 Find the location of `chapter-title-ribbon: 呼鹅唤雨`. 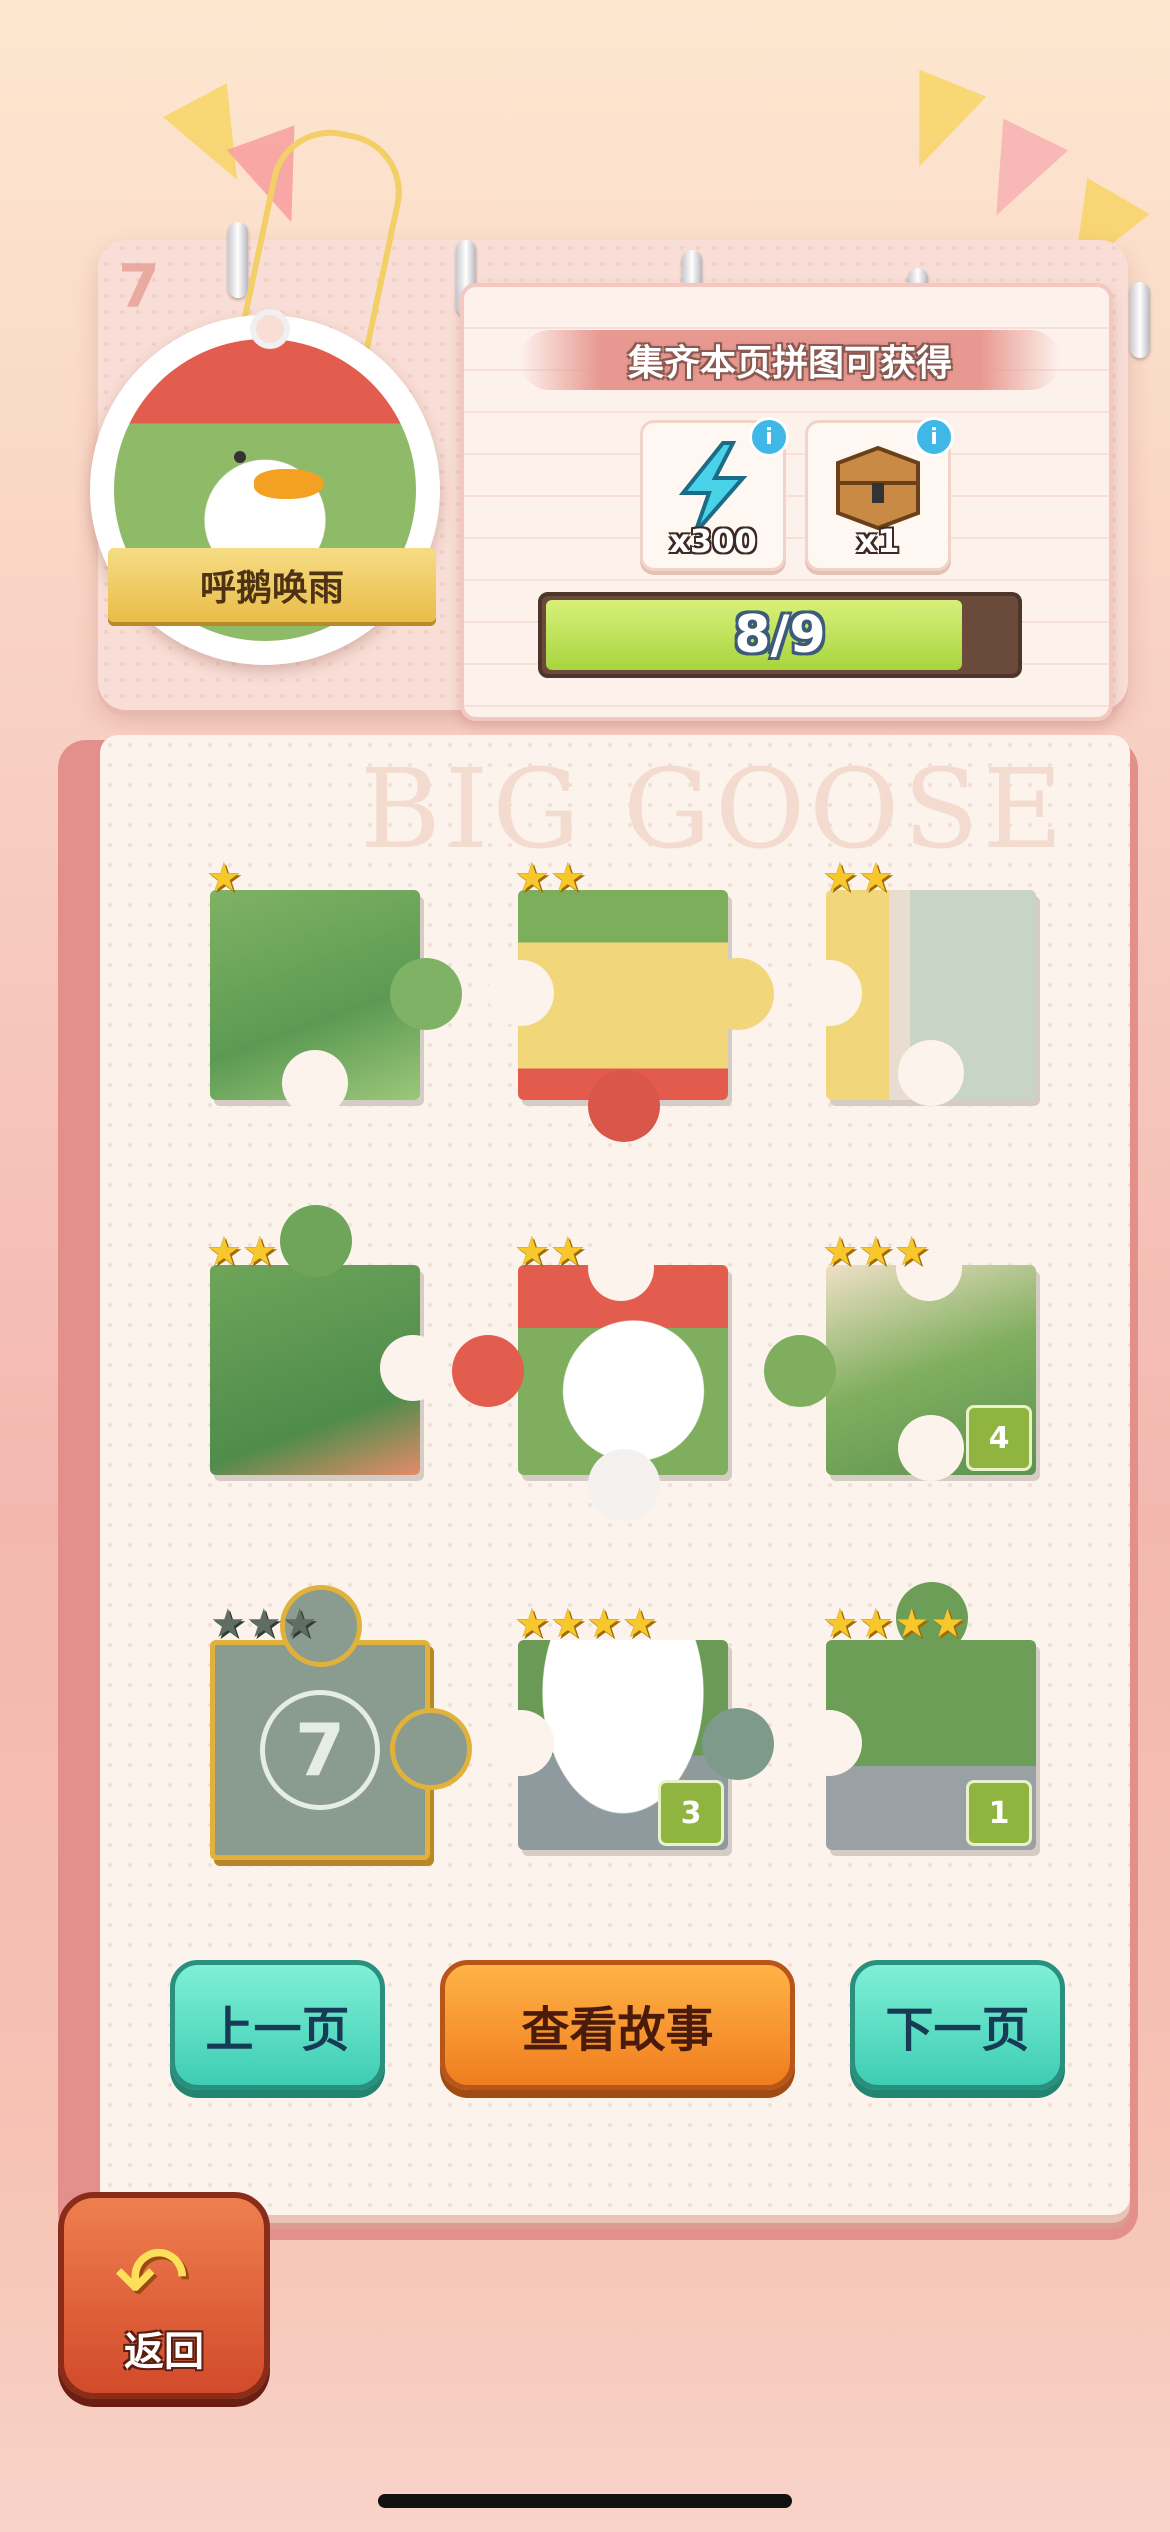

chapter-title-ribbon: 呼鹅唤雨 is located at coordinates (272, 585).